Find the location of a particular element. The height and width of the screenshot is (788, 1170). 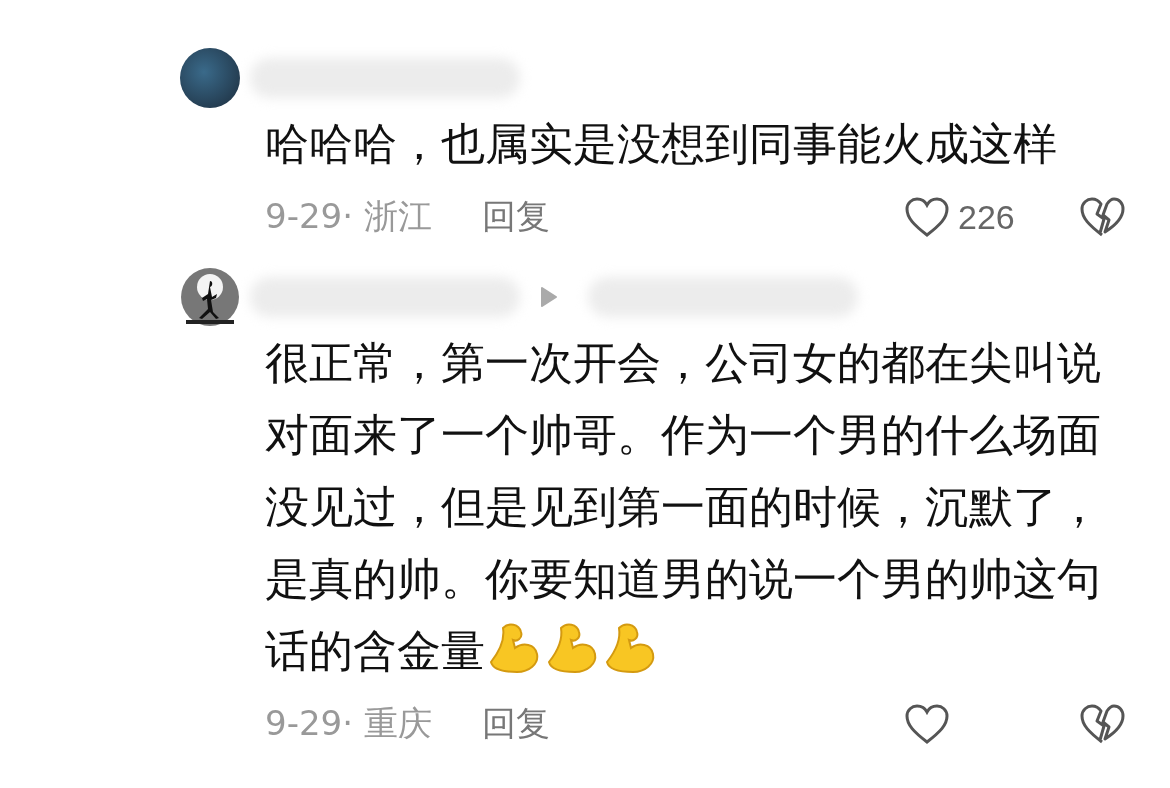

avatar-silhouette is located at coordinates (210, 297).